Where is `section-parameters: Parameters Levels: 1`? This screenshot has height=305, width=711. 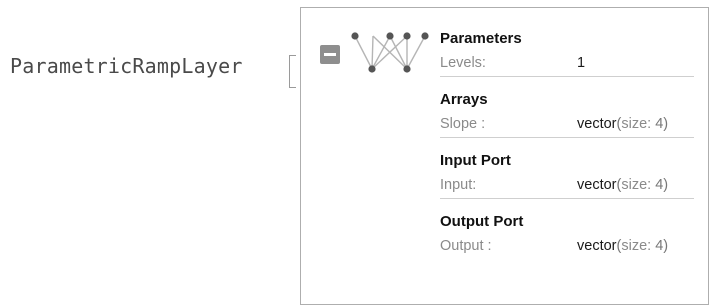 section-parameters: Parameters Levels: 1 is located at coordinates (567, 52).